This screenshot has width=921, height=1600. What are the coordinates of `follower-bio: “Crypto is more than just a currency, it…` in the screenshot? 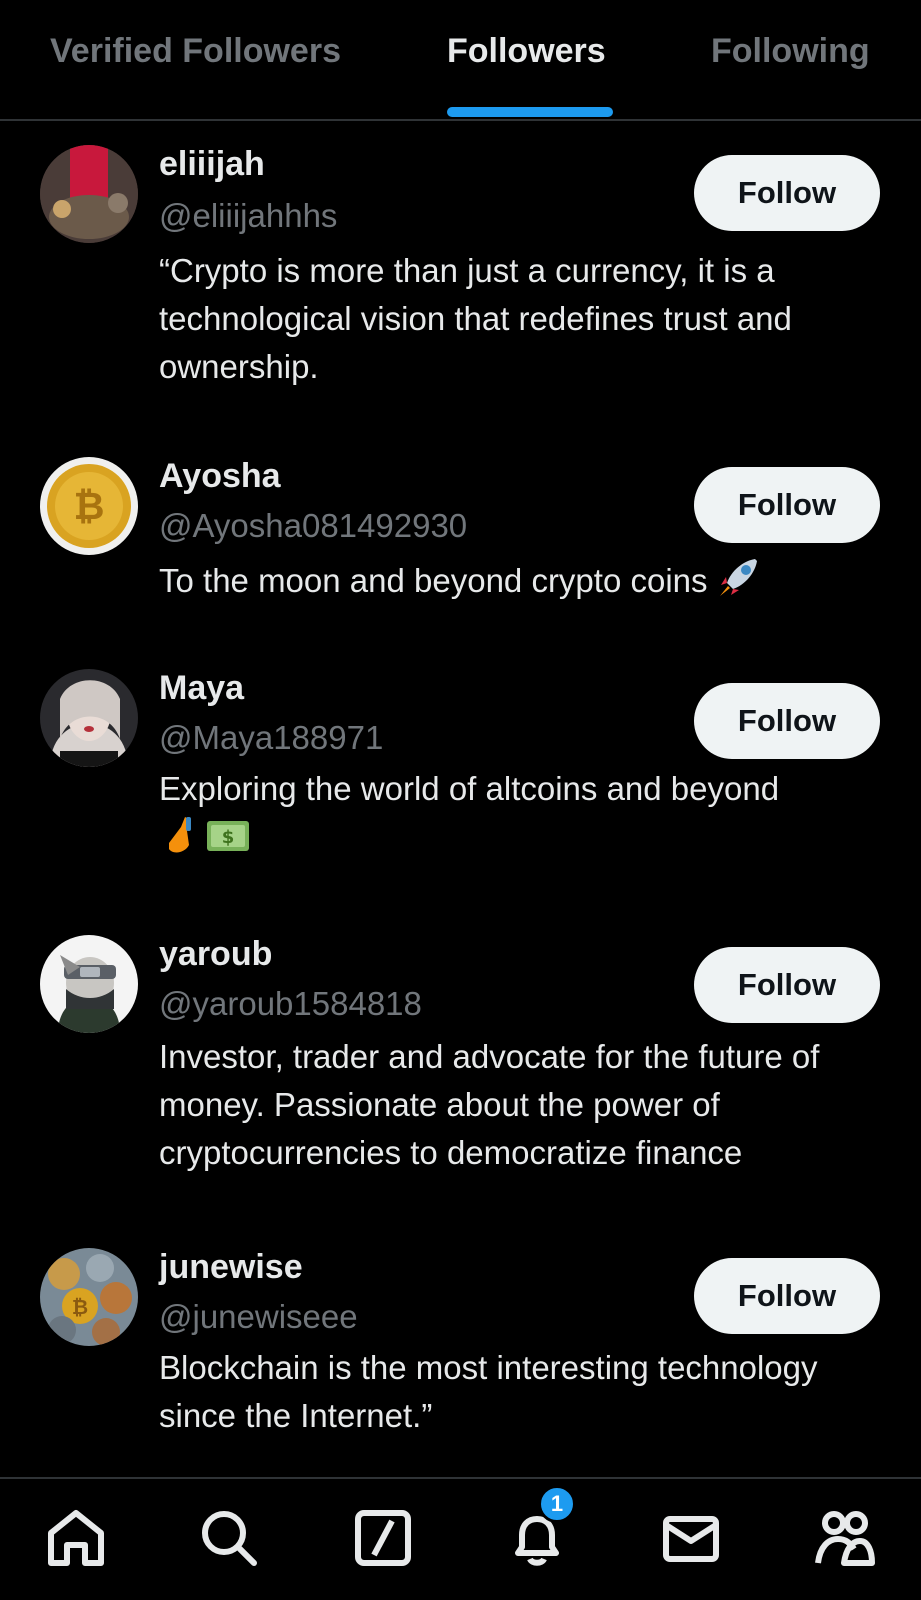 It's located at (475, 318).